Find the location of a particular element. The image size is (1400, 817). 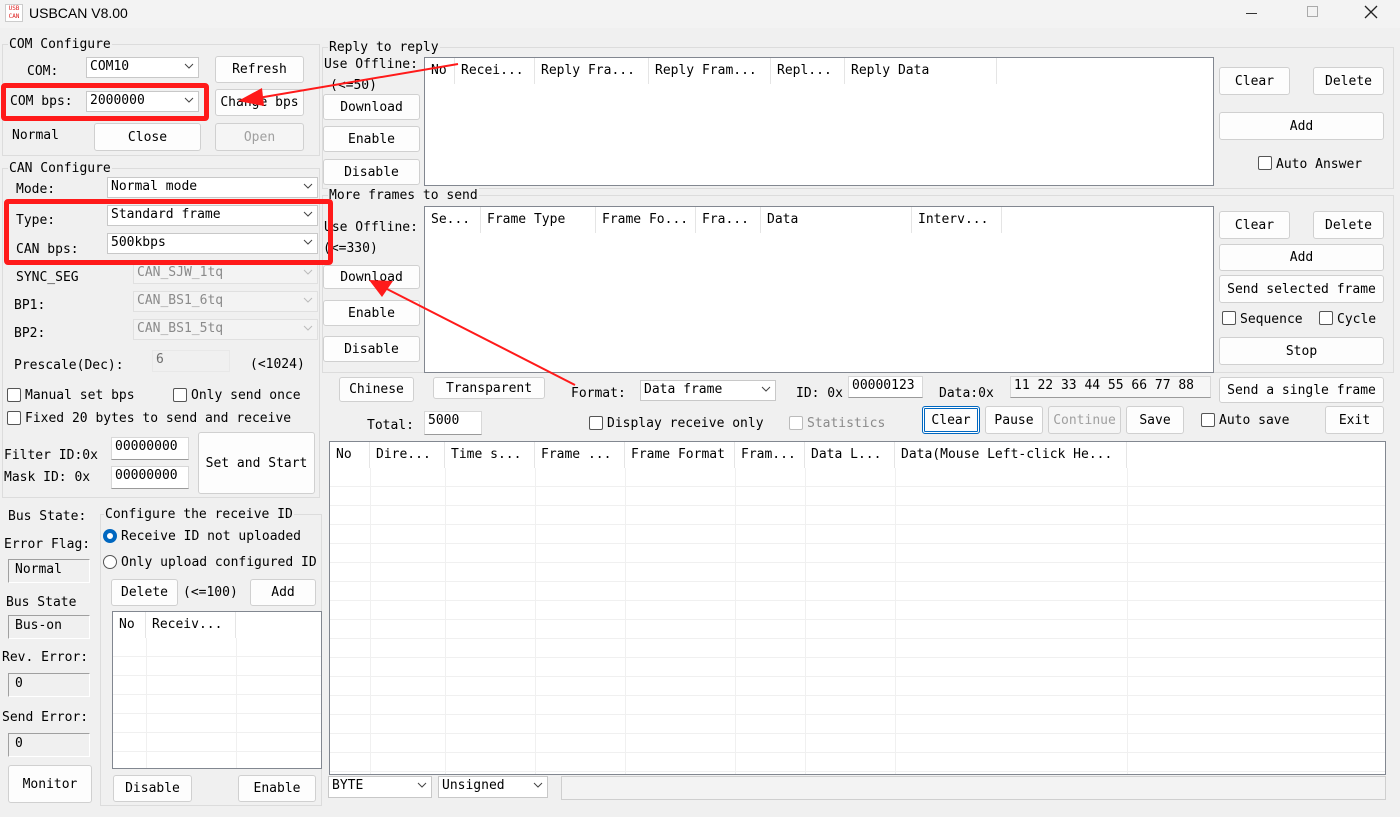

auto-answer-label: Auto Answer is located at coordinates (1319, 164).